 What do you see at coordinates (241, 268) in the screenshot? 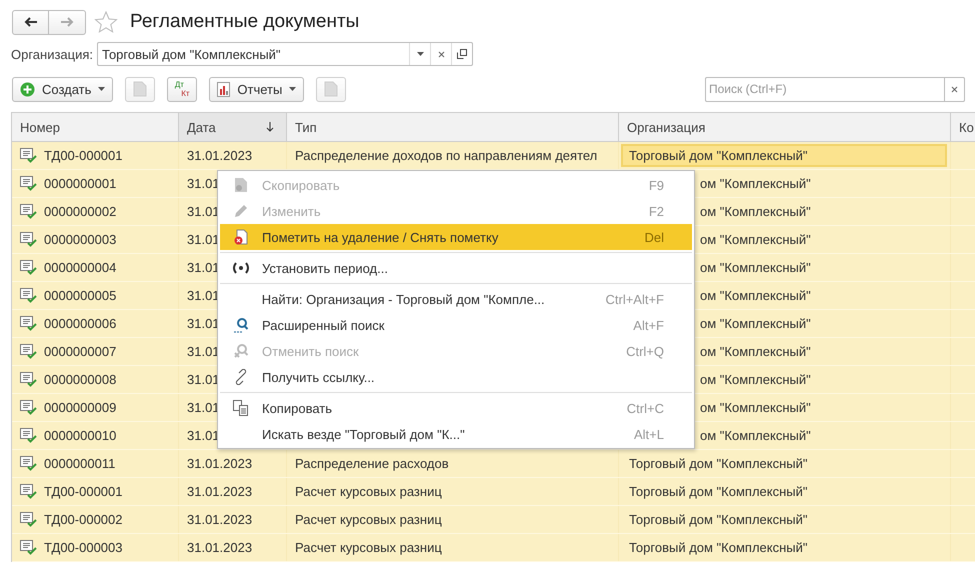
I see `period-icon` at bounding box center [241, 268].